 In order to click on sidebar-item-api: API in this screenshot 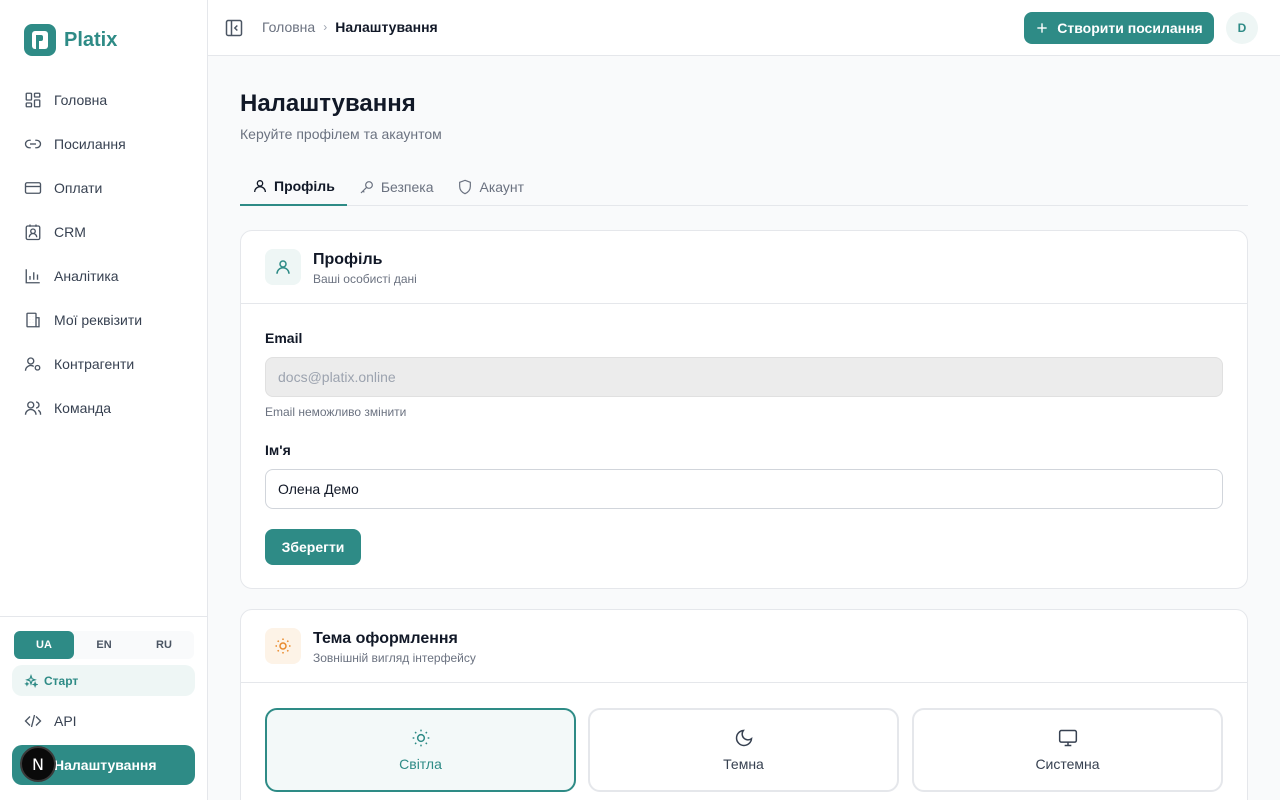, I will do `click(104, 721)`.